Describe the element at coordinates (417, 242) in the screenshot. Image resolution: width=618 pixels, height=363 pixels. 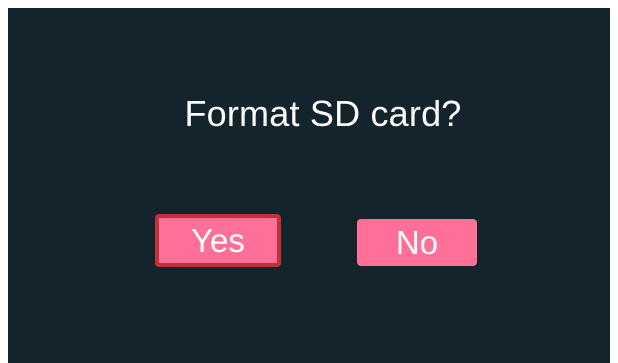
I see `no-button: No` at that location.